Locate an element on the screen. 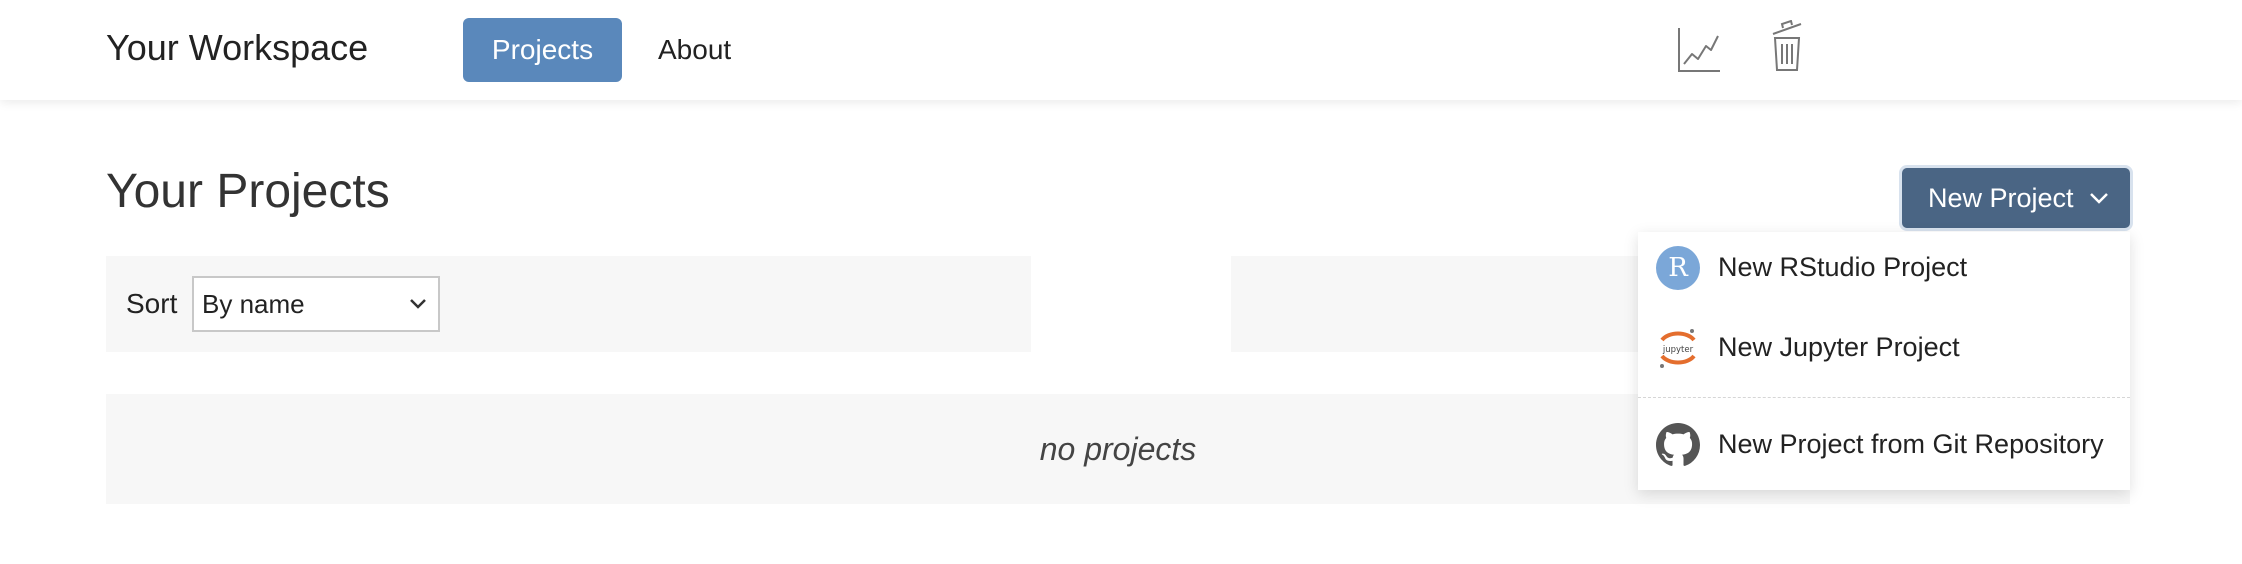 The image size is (2242, 564). menu-item-new-jupyter-project: jupyter New Jupyter Project is located at coordinates (1884, 347).